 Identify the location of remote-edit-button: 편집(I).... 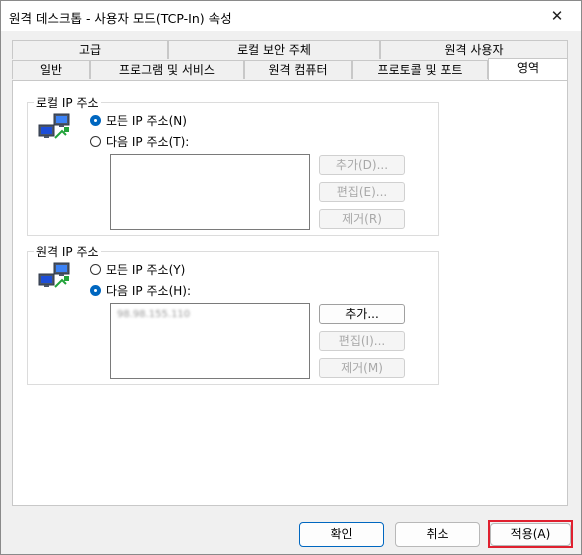
(362, 341).